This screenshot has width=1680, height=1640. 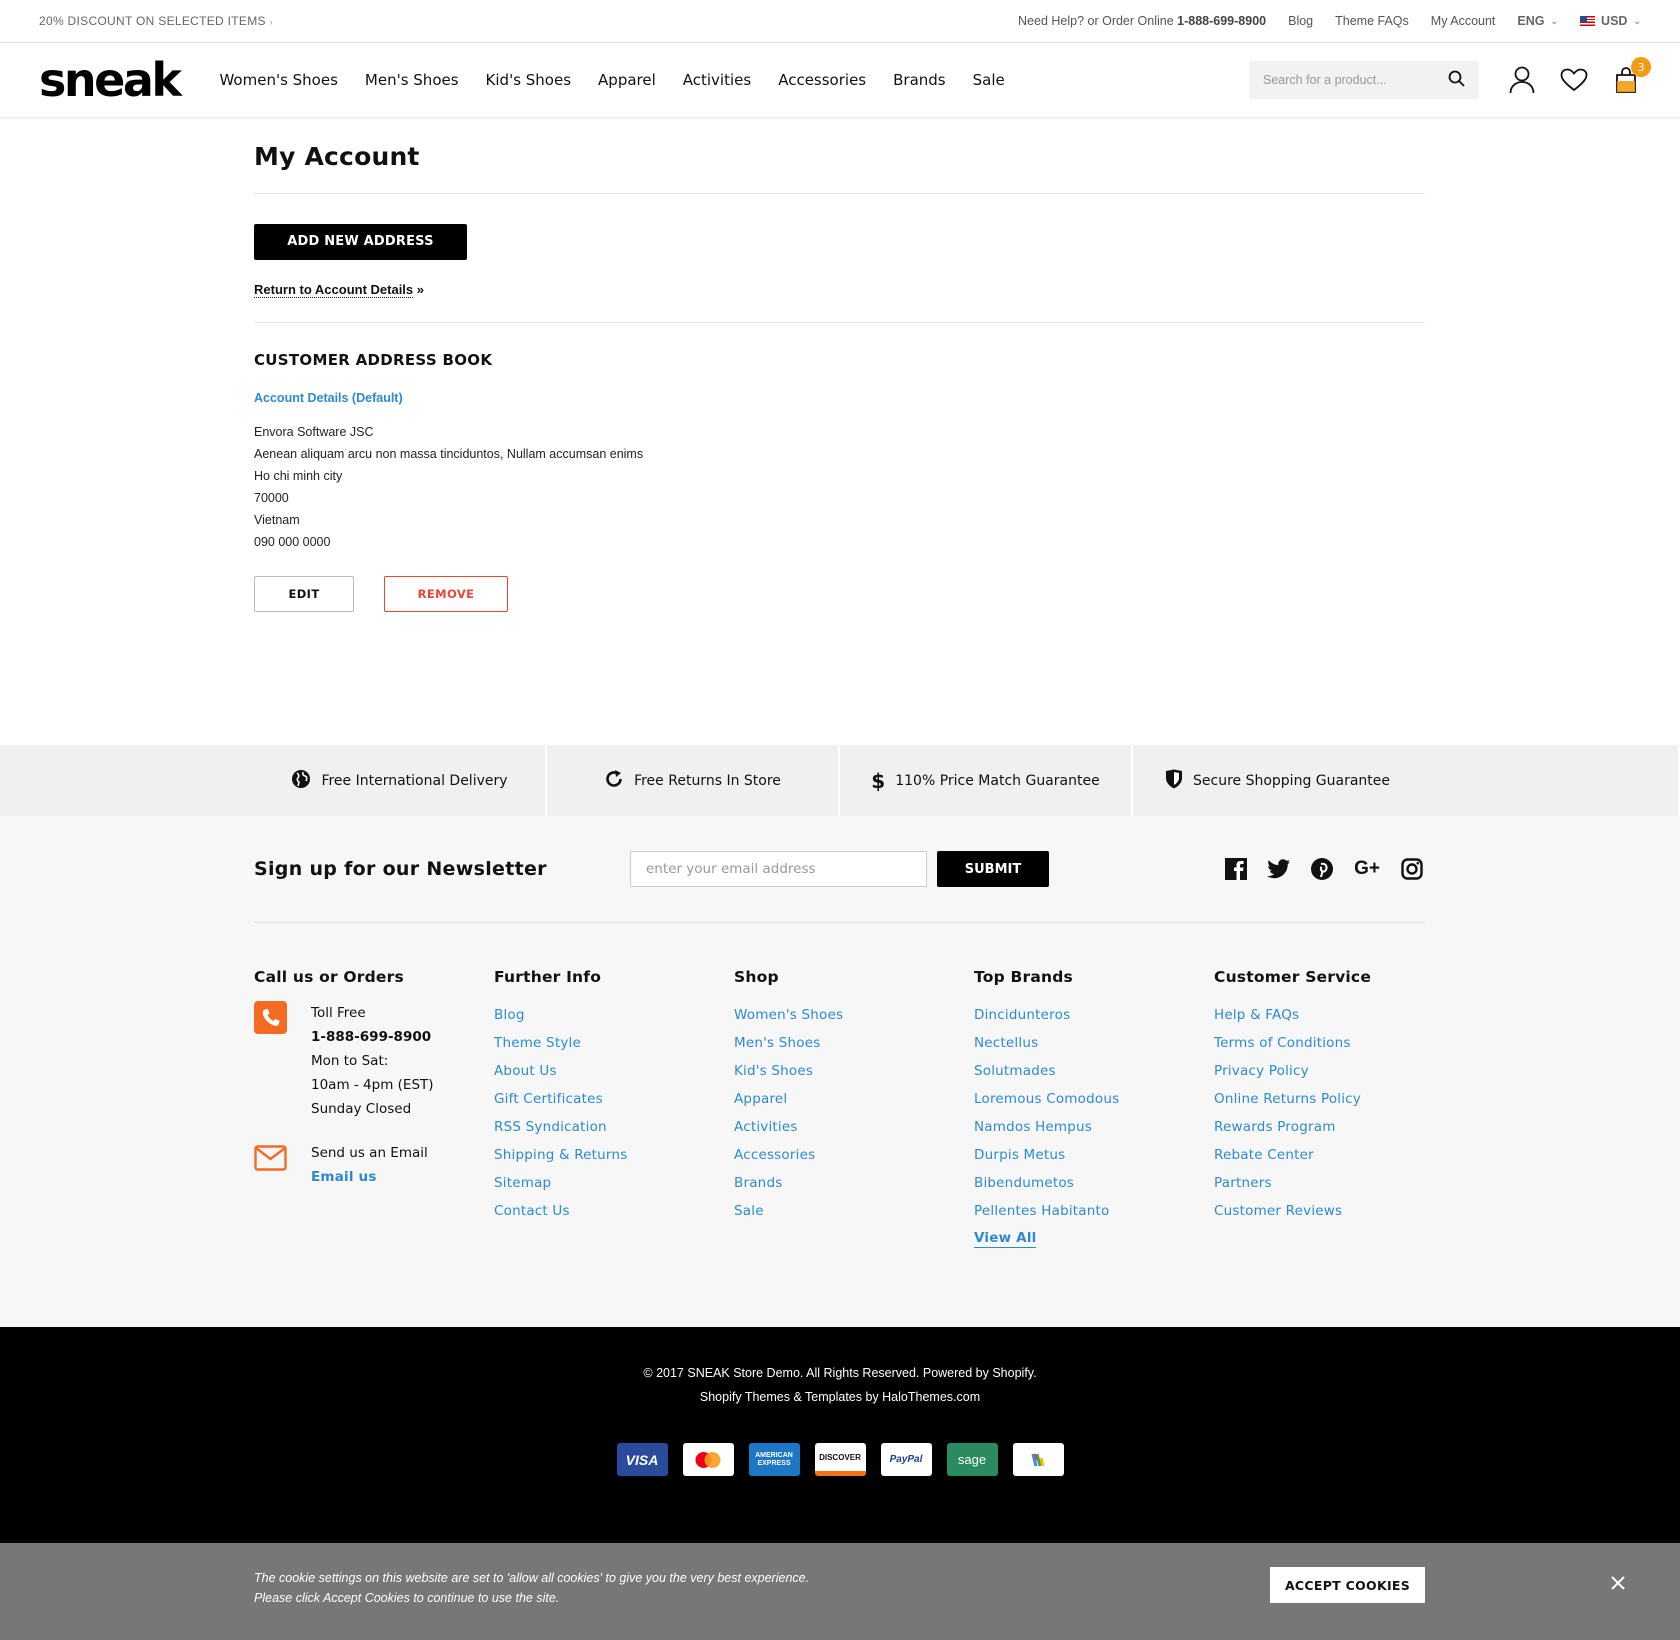 What do you see at coordinates (642, 1459) in the screenshot?
I see `visa-icon: VISA` at bounding box center [642, 1459].